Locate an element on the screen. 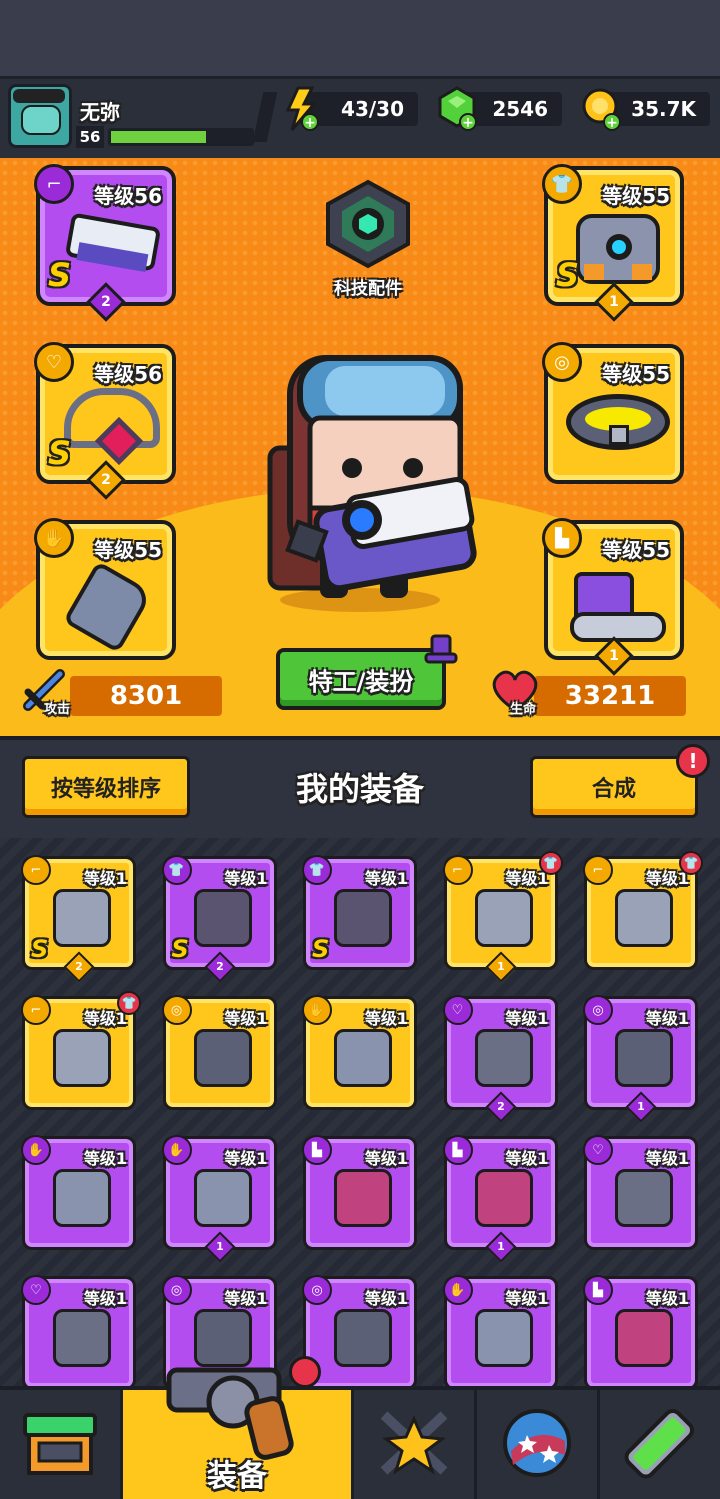  slot-belt: ◎ 等级55 is located at coordinates (613, 413).